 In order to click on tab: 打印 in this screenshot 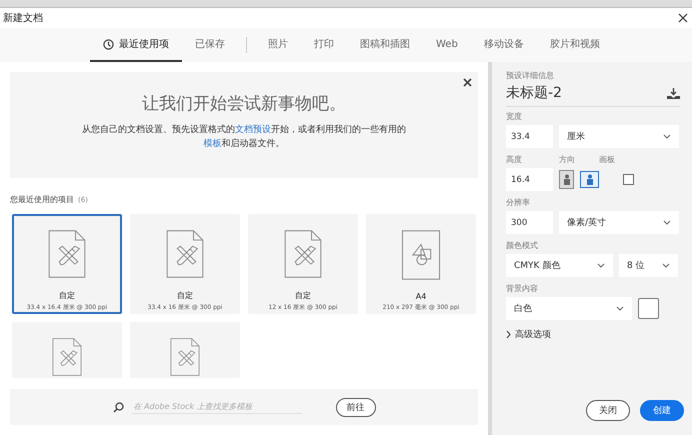, I will do `click(324, 45)`.